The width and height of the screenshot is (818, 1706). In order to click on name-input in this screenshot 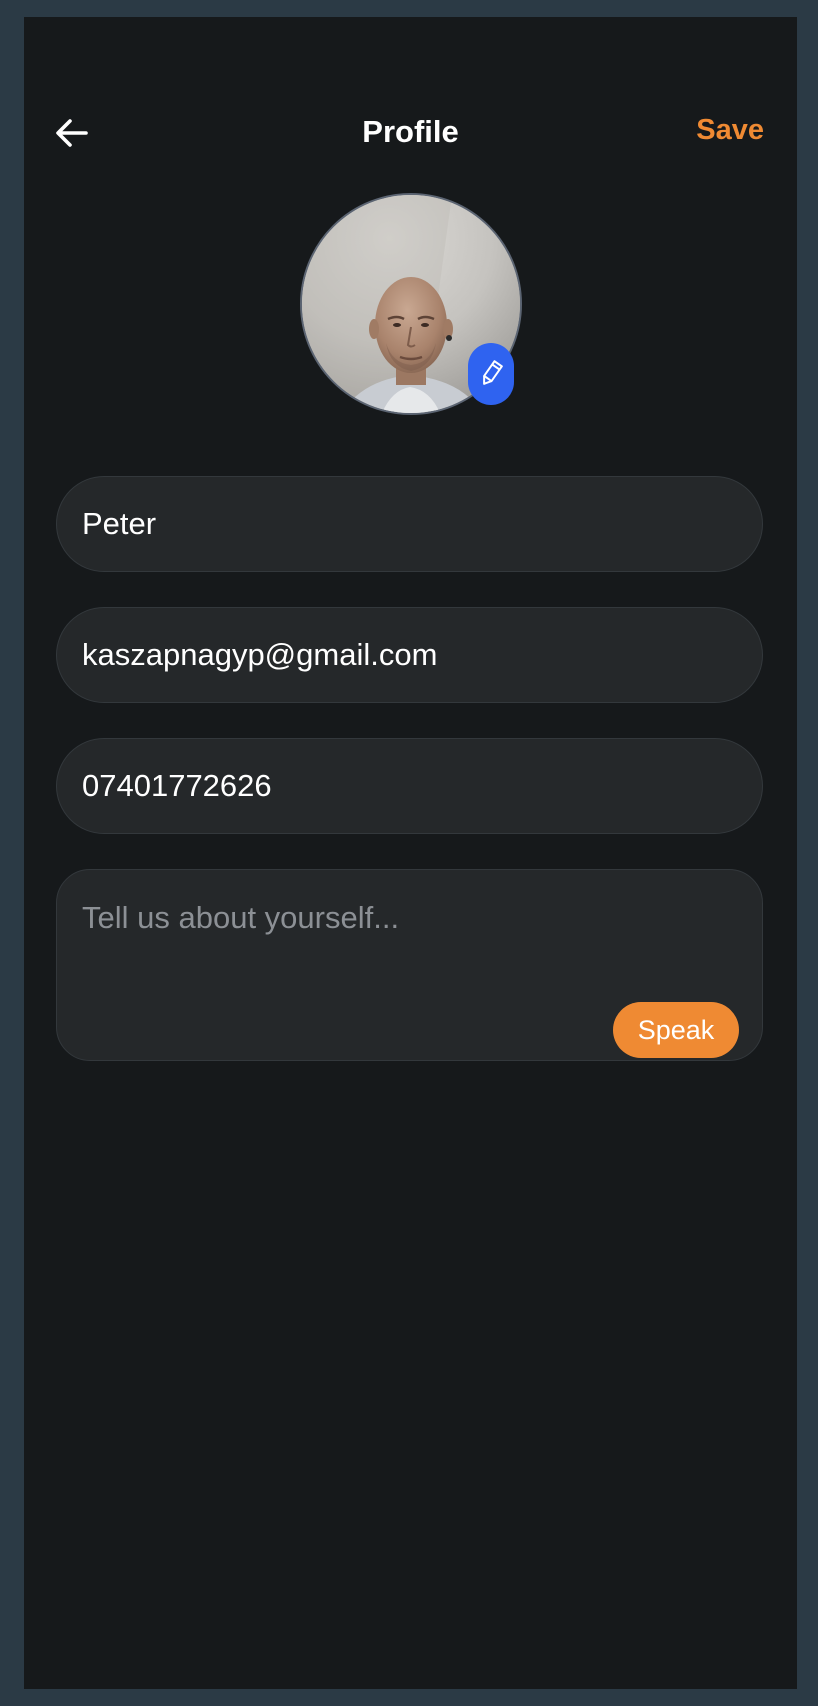, I will do `click(402, 524)`.